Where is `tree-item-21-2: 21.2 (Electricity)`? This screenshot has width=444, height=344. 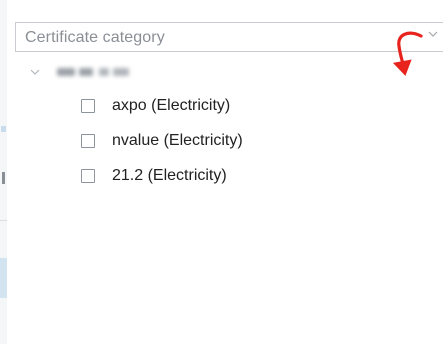 tree-item-21-2: 21.2 (Electricity) is located at coordinates (231, 176).